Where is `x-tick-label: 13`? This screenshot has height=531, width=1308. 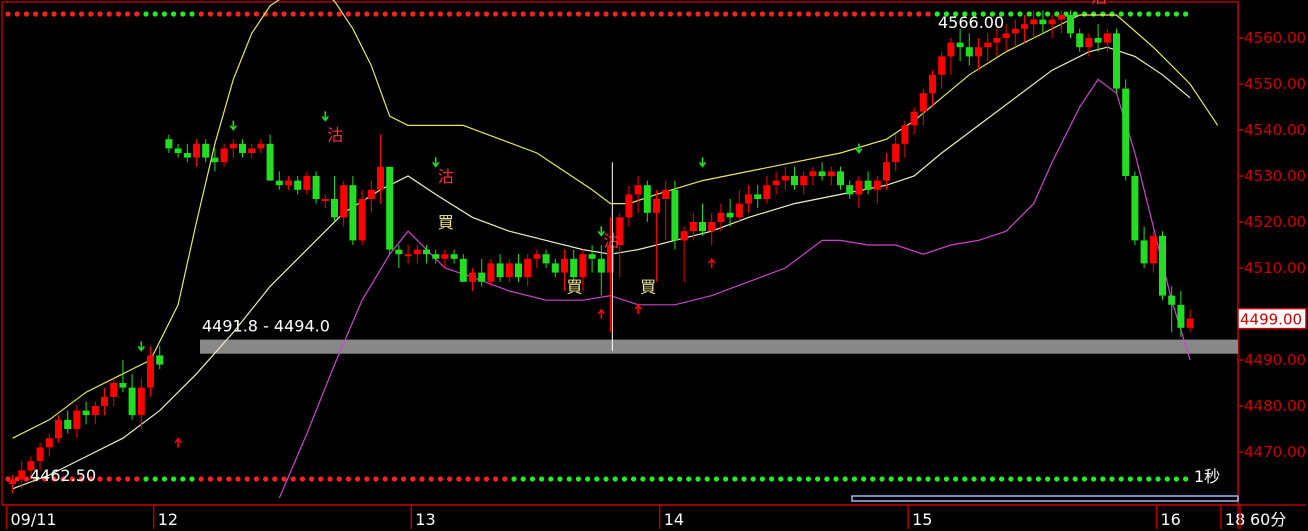 x-tick-label: 13 is located at coordinates (425, 519).